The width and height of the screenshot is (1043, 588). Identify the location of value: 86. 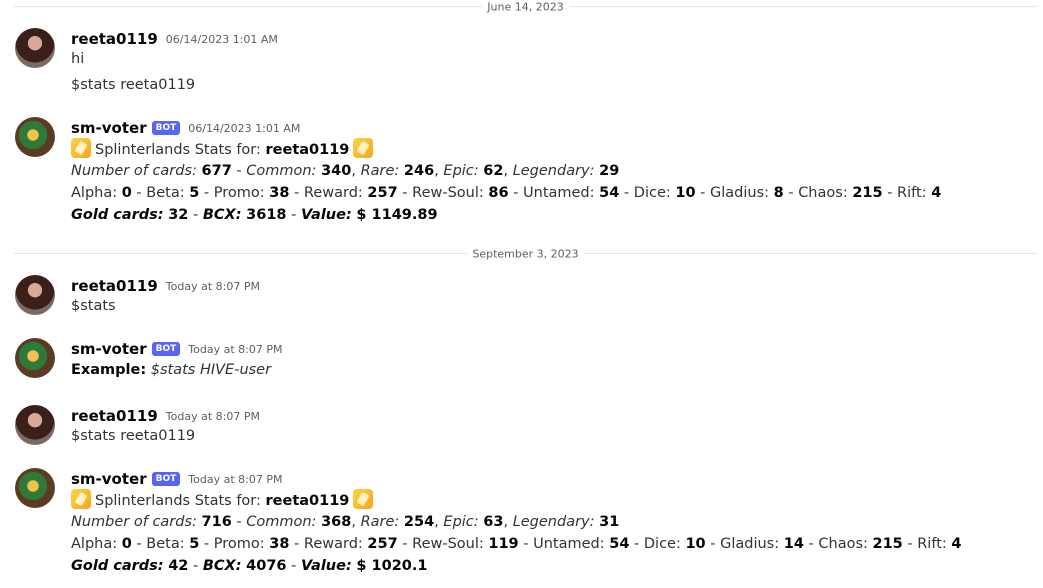
(498, 193).